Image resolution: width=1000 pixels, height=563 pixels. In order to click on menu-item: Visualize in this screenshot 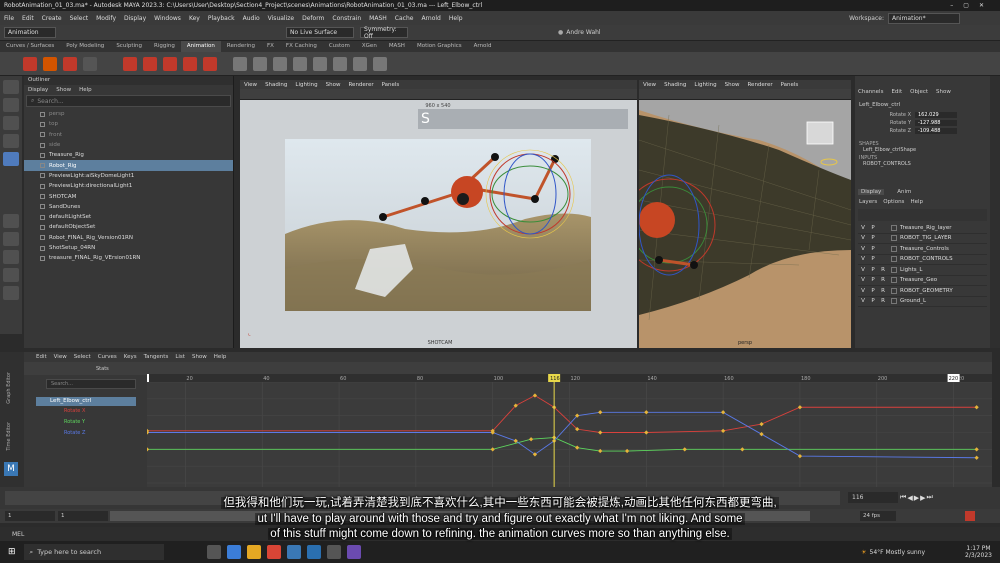, I will do `click(281, 18)`.